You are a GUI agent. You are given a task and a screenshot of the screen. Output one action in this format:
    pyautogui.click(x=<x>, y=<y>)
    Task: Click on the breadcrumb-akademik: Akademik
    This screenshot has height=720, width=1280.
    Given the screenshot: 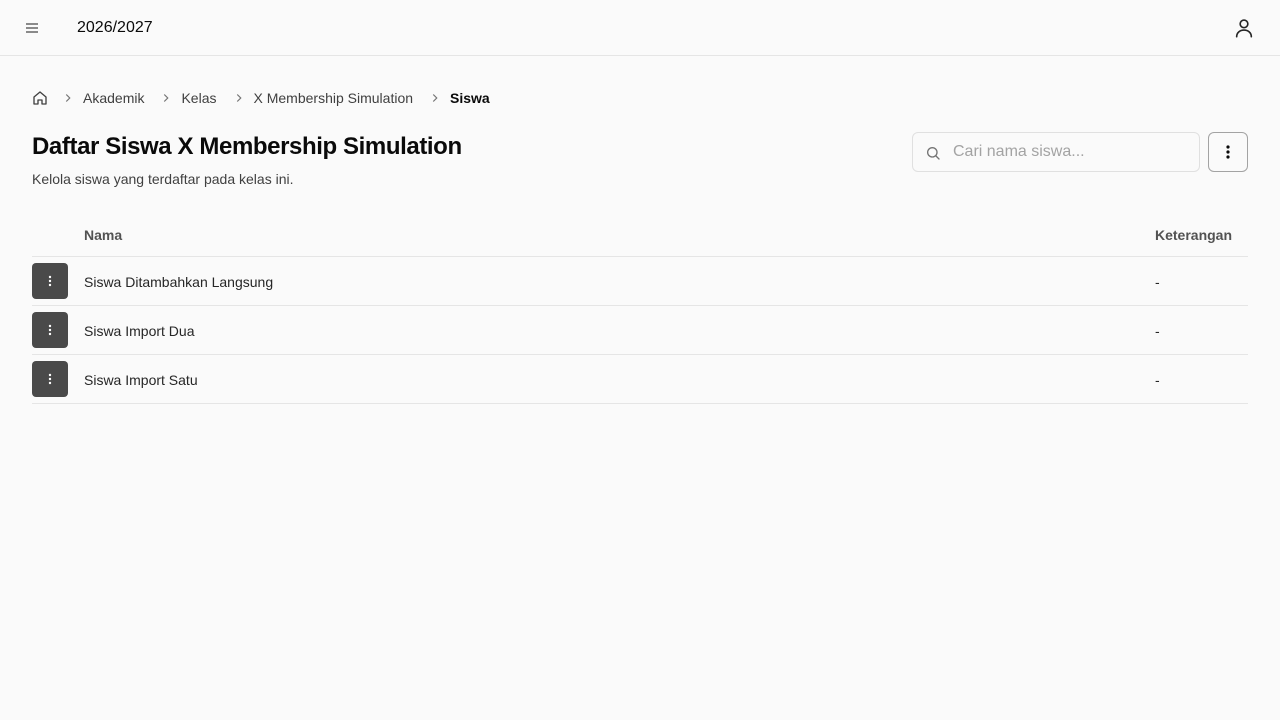 What is the action you would take?
    pyautogui.click(x=113, y=98)
    